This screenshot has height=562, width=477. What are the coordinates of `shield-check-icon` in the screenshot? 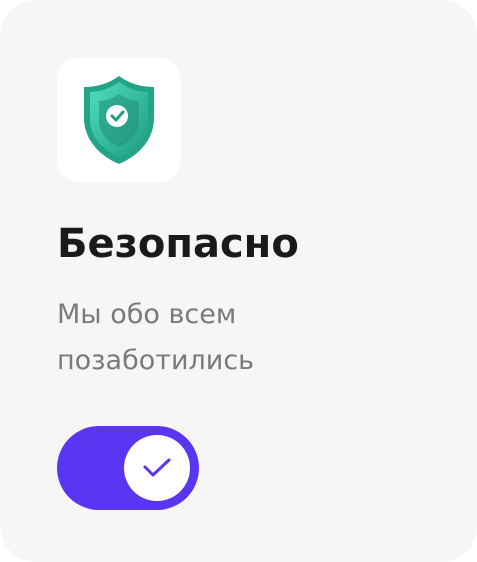 It's located at (119, 120).